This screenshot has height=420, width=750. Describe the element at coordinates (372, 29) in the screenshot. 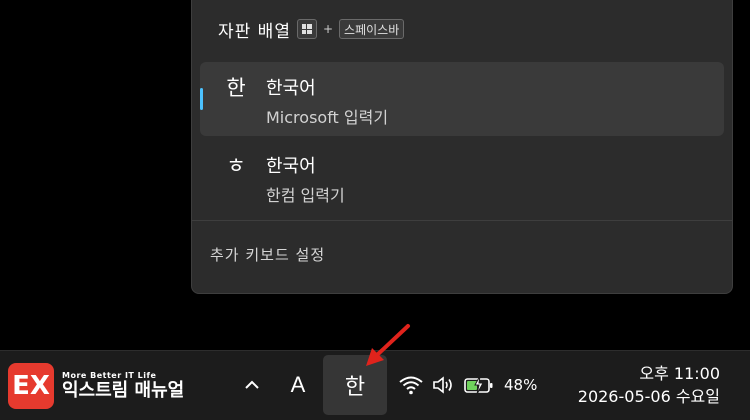

I see `space-key: 스페이스바` at that location.